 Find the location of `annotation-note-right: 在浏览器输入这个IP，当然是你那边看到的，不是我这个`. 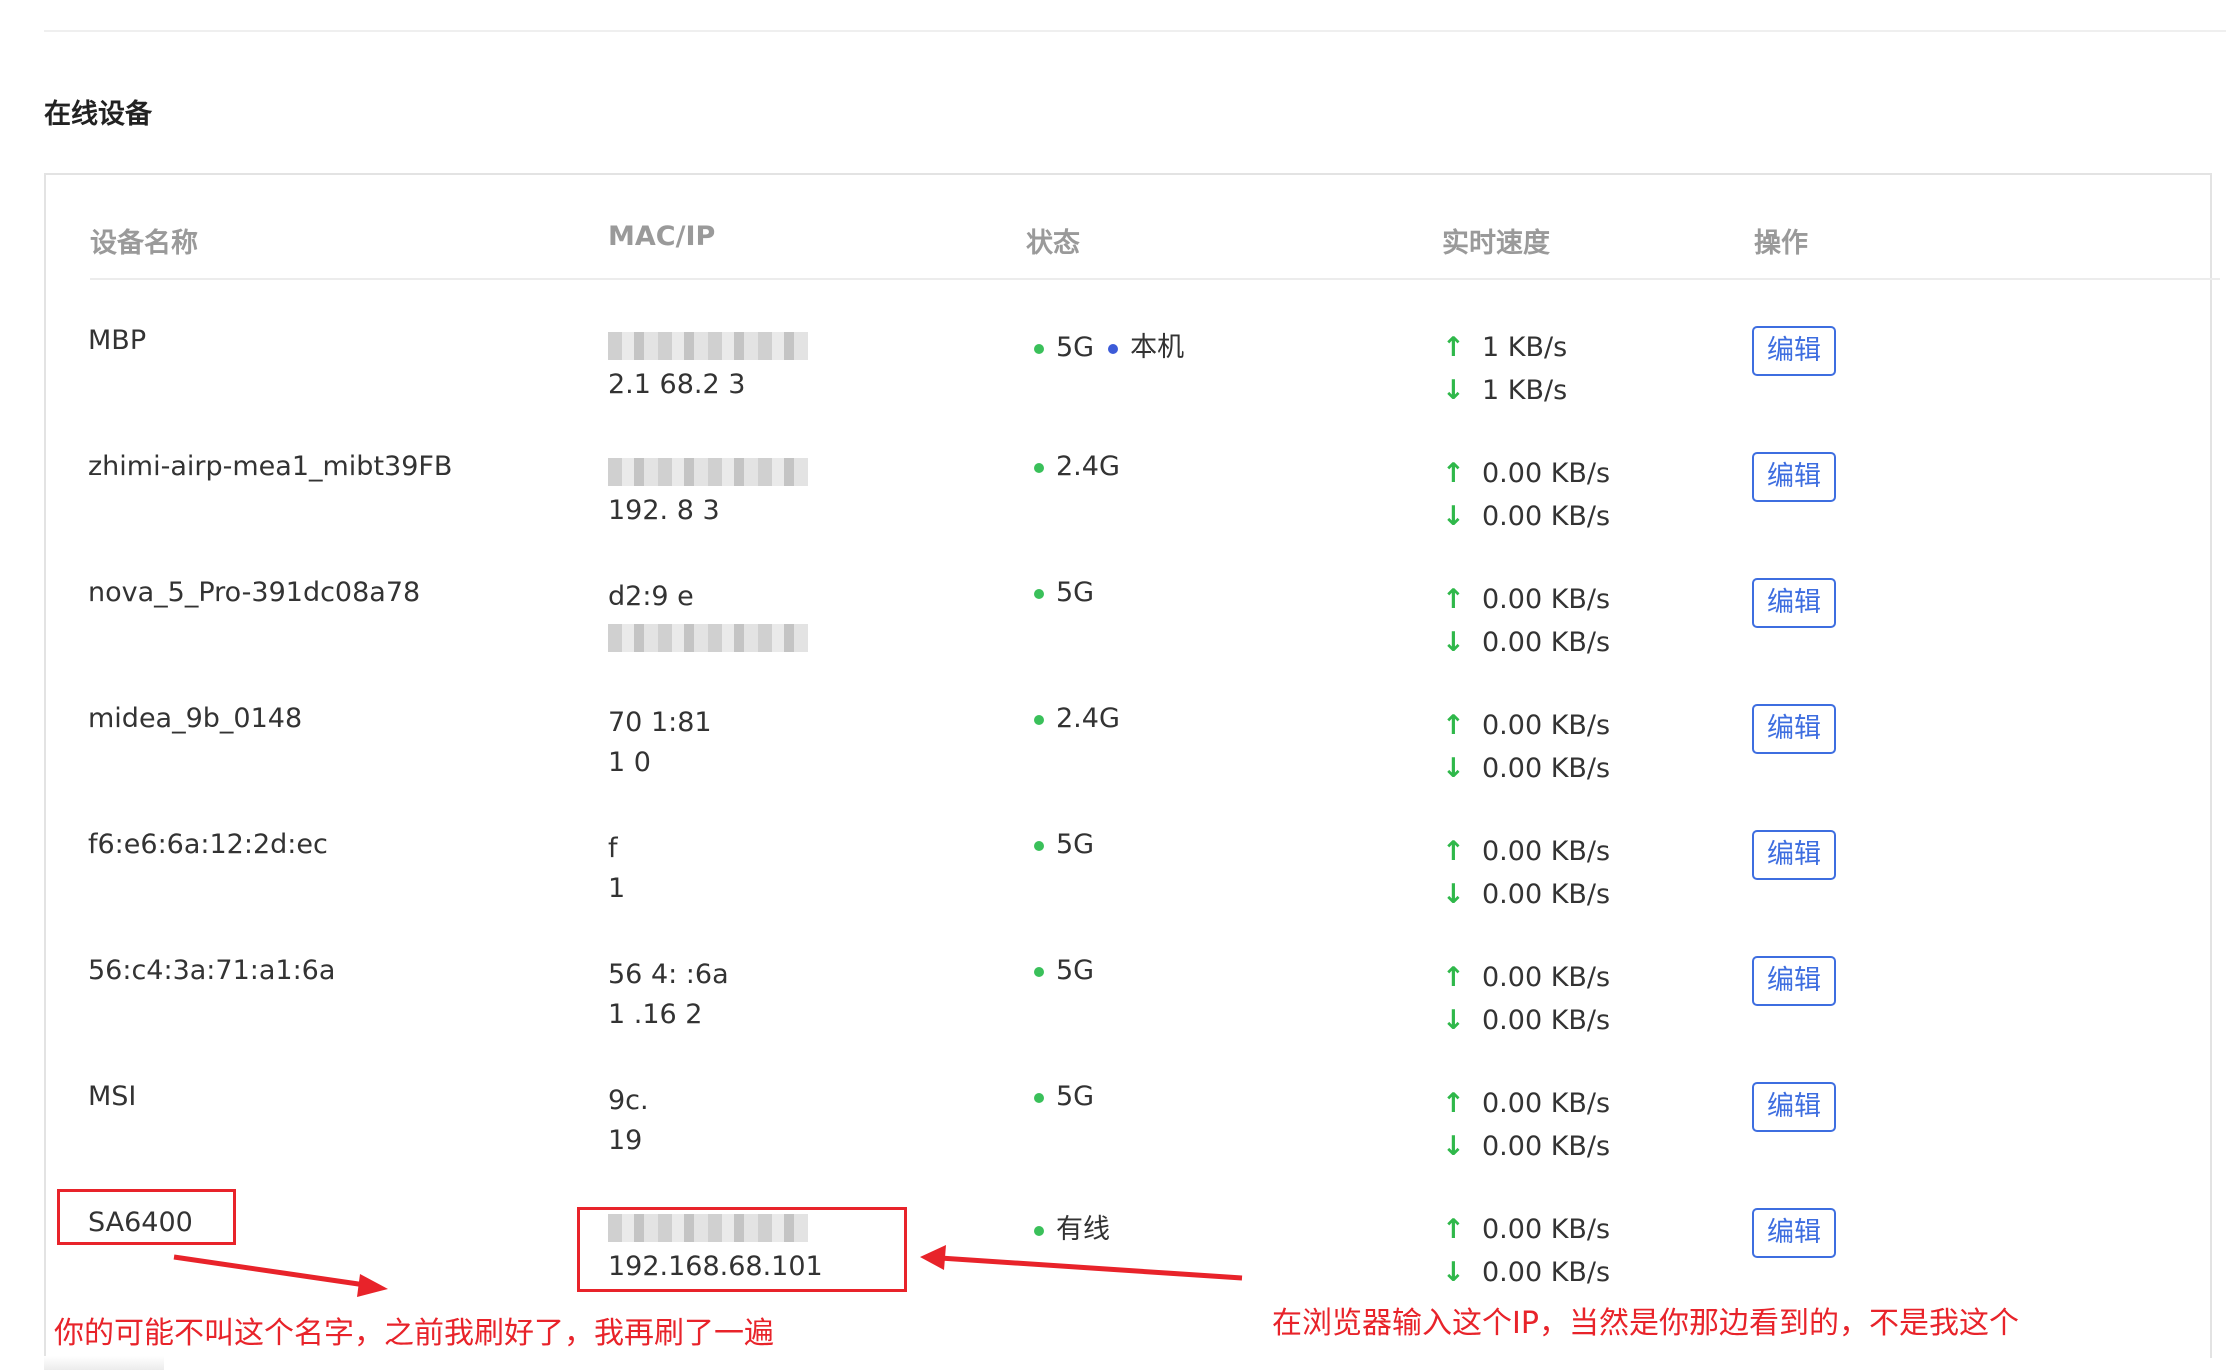

annotation-note-right: 在浏览器输入这个IP，当然是你那边看到的，不是我这个 is located at coordinates (1645, 1323).